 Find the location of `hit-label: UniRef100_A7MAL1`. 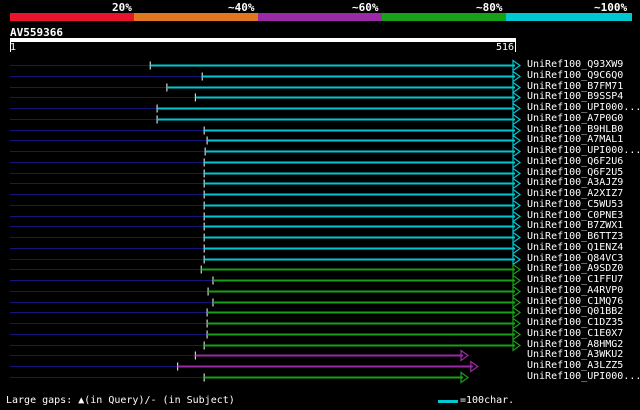

hit-label: UniRef100_A7MAL1 is located at coordinates (575, 139).